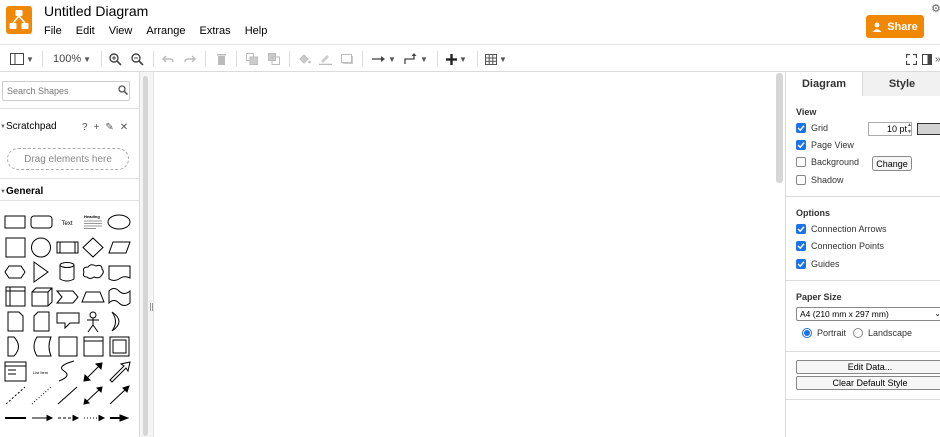  I want to click on ellipse-shape, so click(119, 222).